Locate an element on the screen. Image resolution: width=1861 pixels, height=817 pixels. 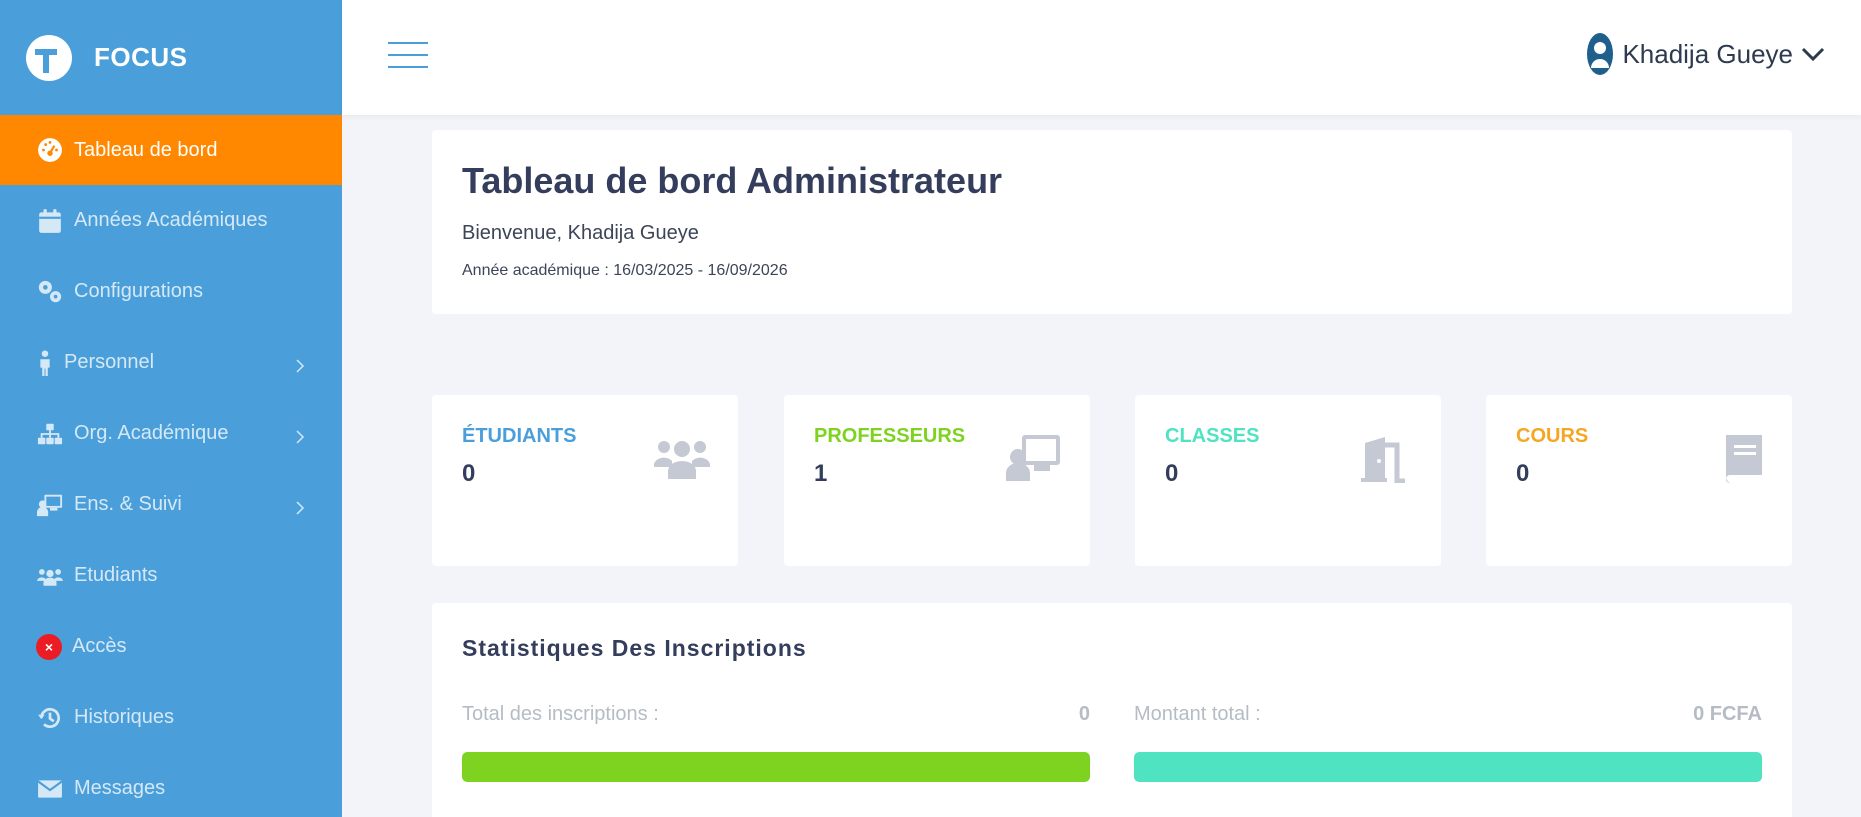
stat-card-professeurs: PROFESSEURS 1 is located at coordinates (937, 480).